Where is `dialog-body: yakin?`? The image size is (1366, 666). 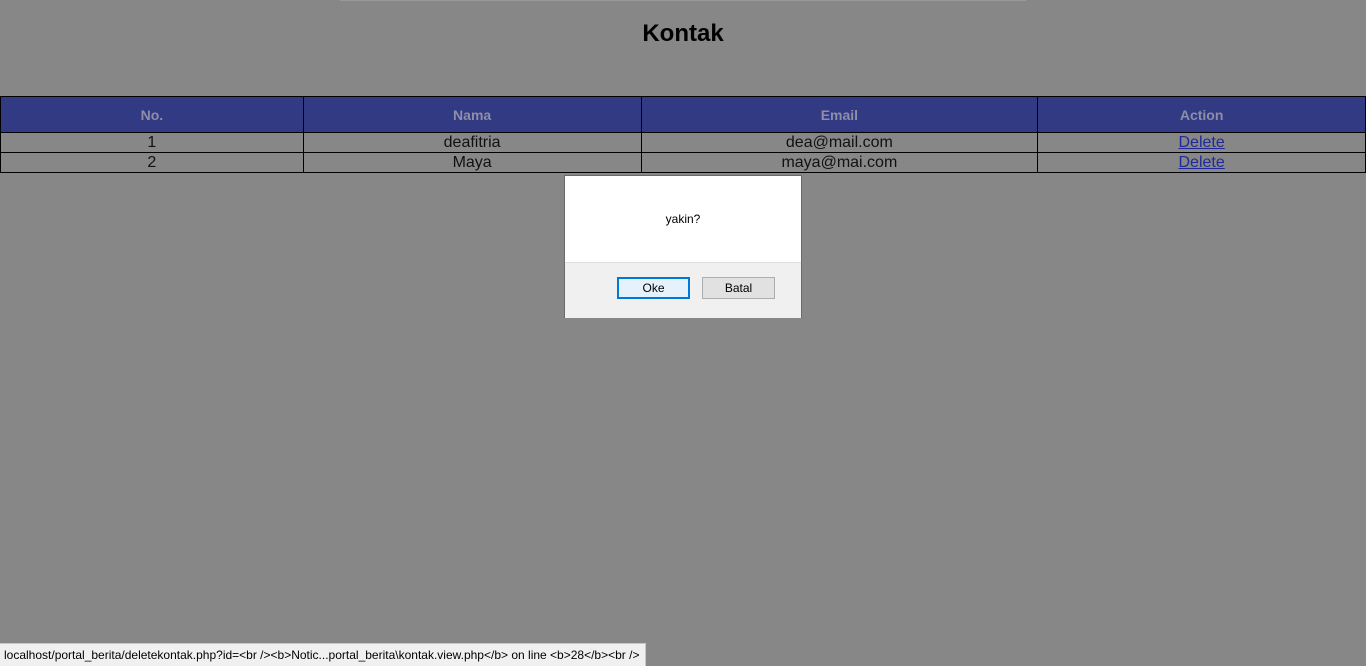 dialog-body: yakin? is located at coordinates (683, 219).